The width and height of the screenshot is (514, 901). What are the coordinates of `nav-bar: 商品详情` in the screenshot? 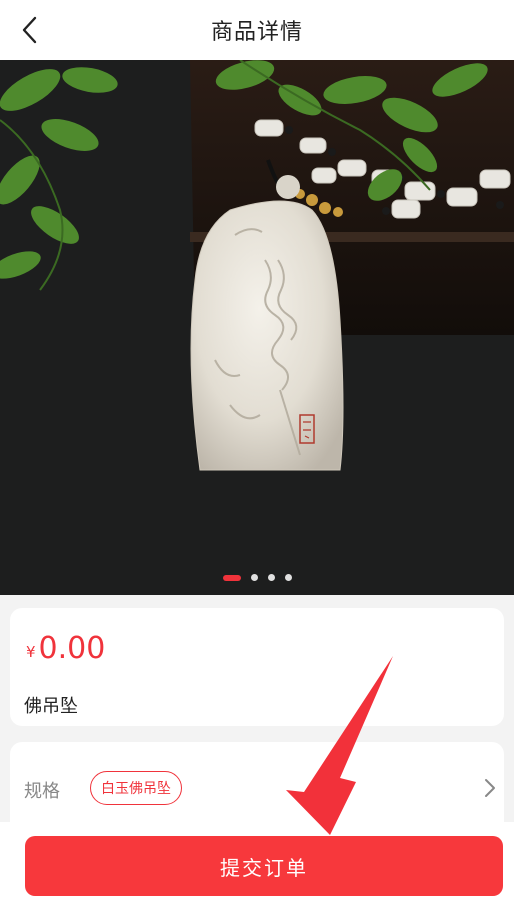 It's located at (257, 30).